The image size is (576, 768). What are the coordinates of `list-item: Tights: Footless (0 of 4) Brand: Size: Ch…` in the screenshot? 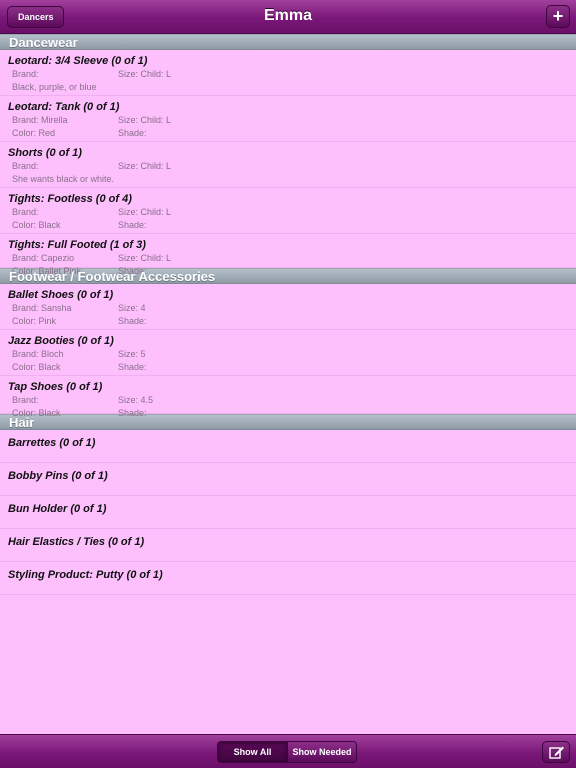 It's located at (288, 211).